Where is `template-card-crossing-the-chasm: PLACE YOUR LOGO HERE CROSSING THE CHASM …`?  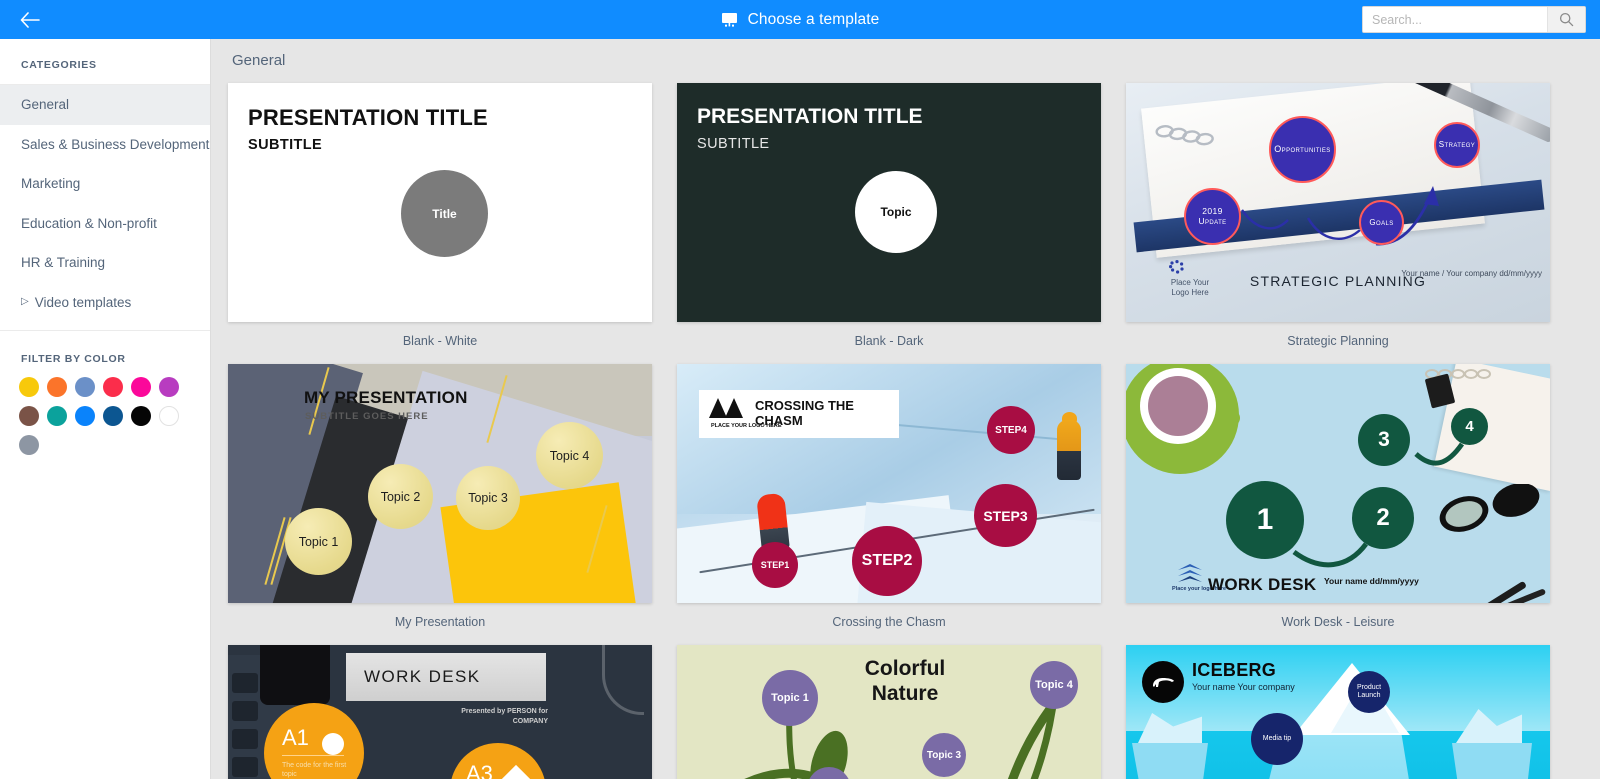
template-card-crossing-the-chasm: PLACE YOUR LOGO HERE CROSSING THE CHASM … is located at coordinates (889, 483).